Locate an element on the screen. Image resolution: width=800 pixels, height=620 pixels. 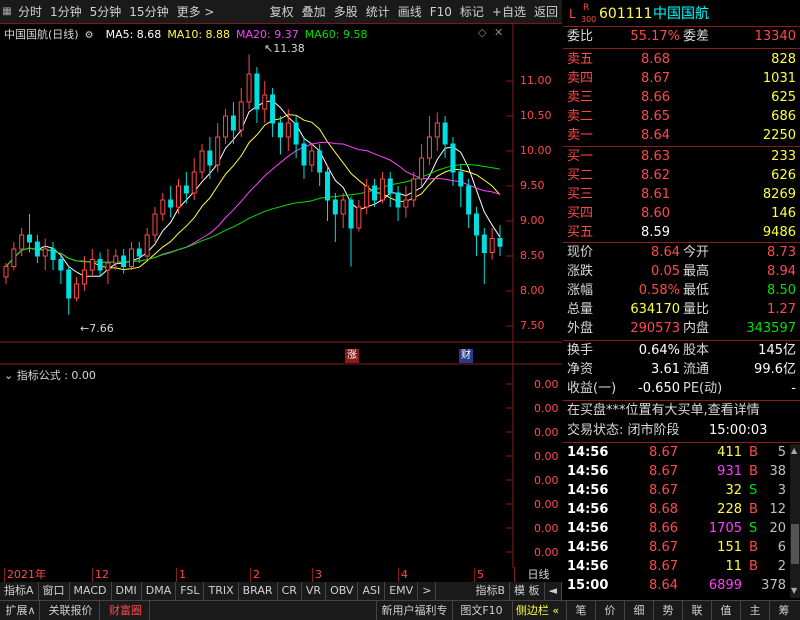
status-right-tab: 笔 is located at coordinates (580, 610).